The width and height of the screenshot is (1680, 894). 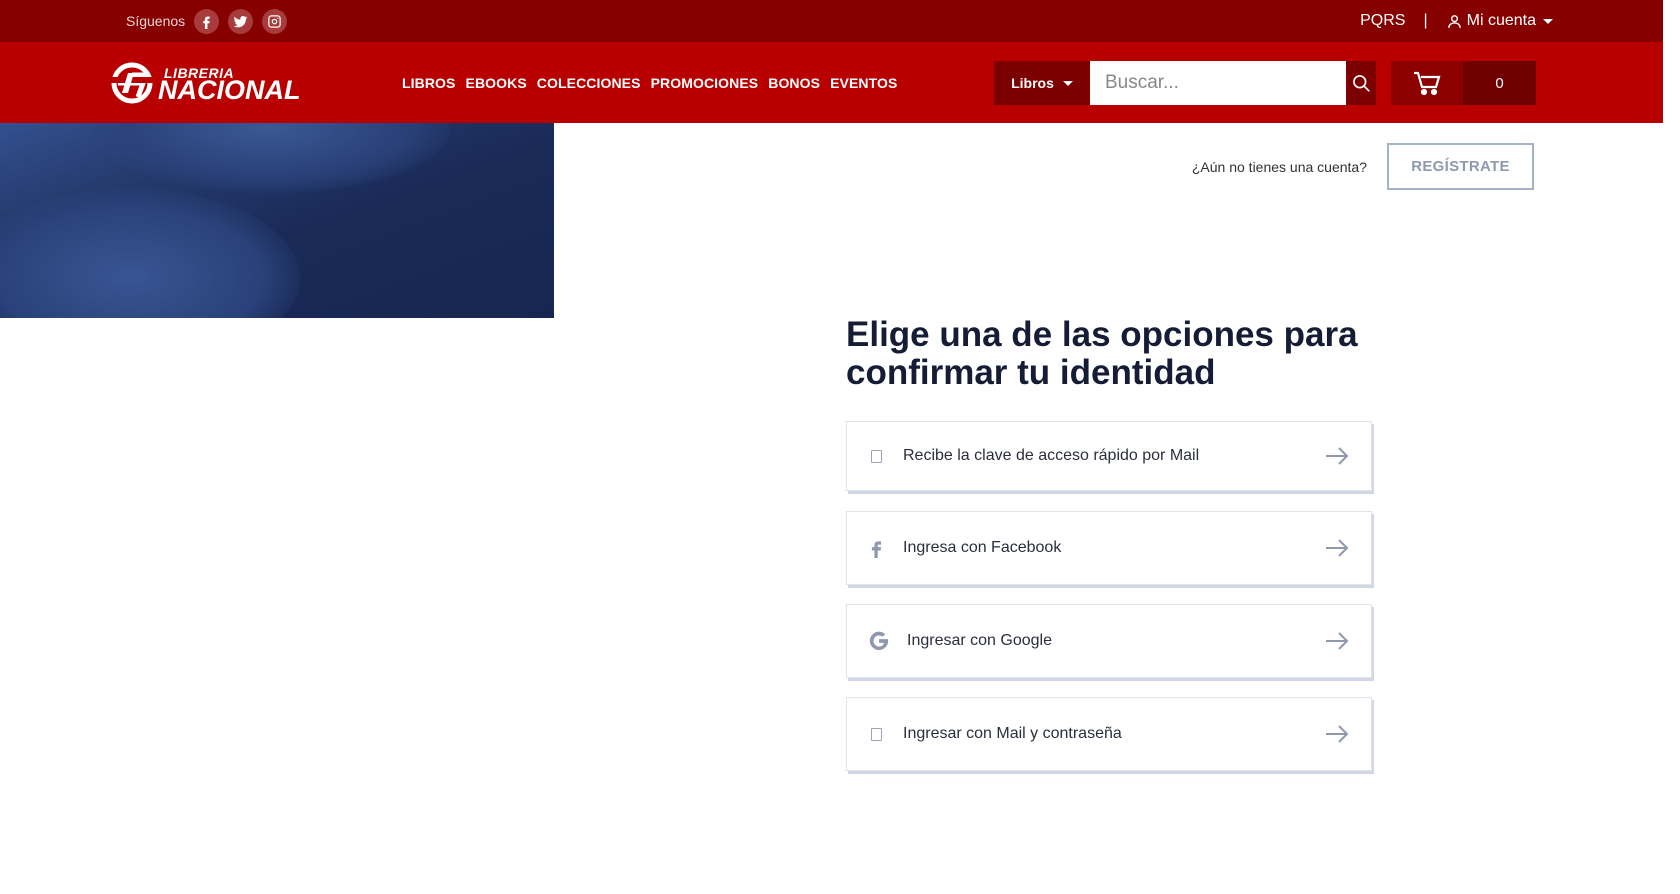 I want to click on pqrs-link: PQRS, so click(x=1382, y=21).